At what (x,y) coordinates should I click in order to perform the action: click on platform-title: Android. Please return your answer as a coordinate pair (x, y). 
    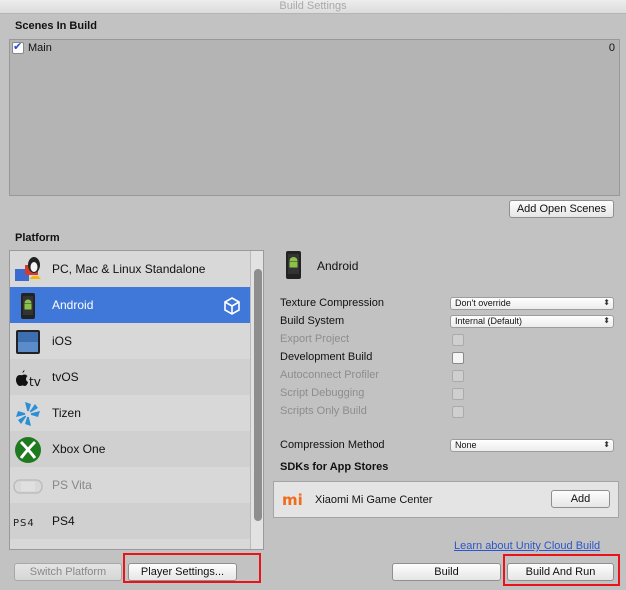
    Looking at the image, I should click on (338, 266).